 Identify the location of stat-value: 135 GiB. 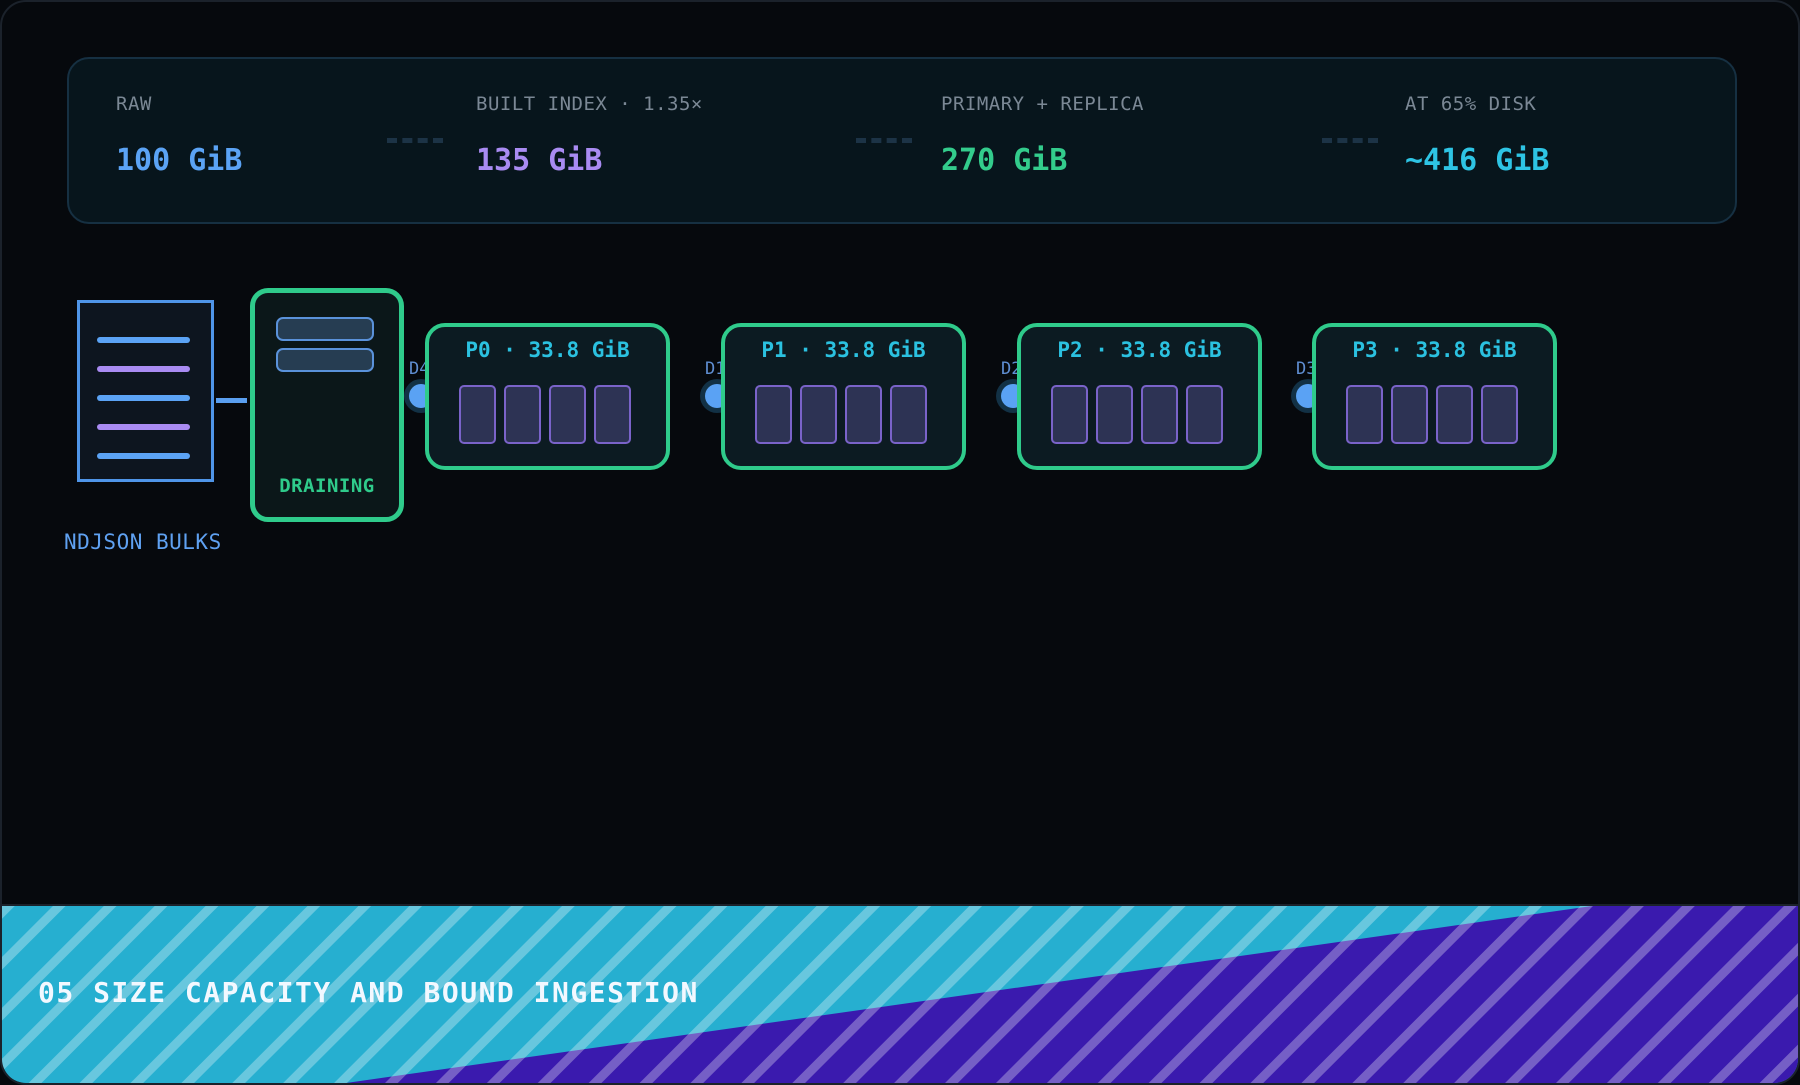
(539, 160).